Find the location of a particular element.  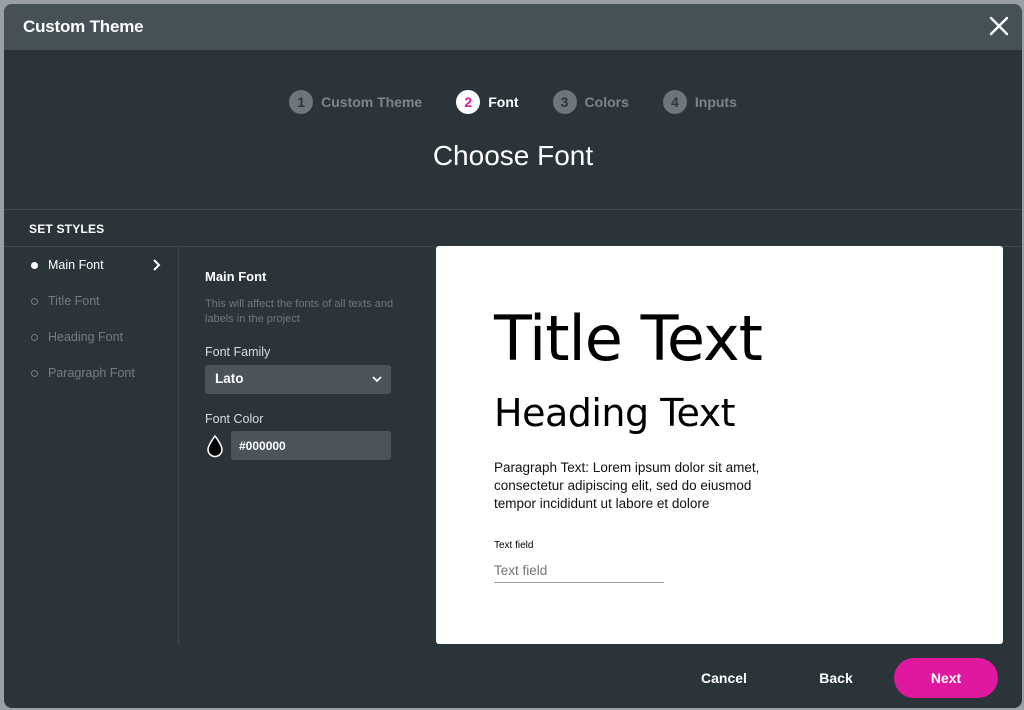

step-label: Colors is located at coordinates (606, 102).